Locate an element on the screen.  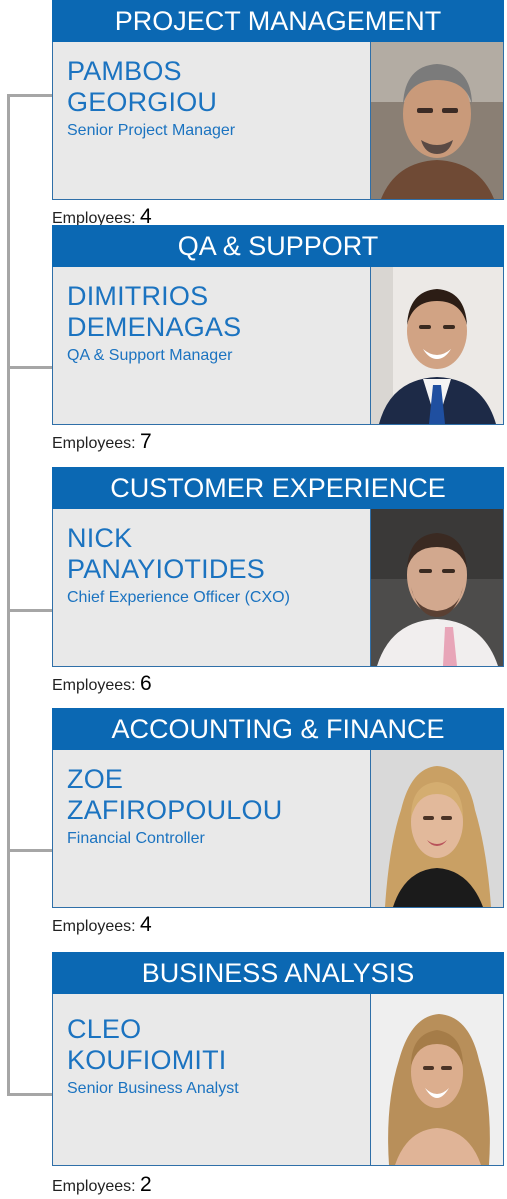
employee-role: Senior Project Manager is located at coordinates (151, 130).